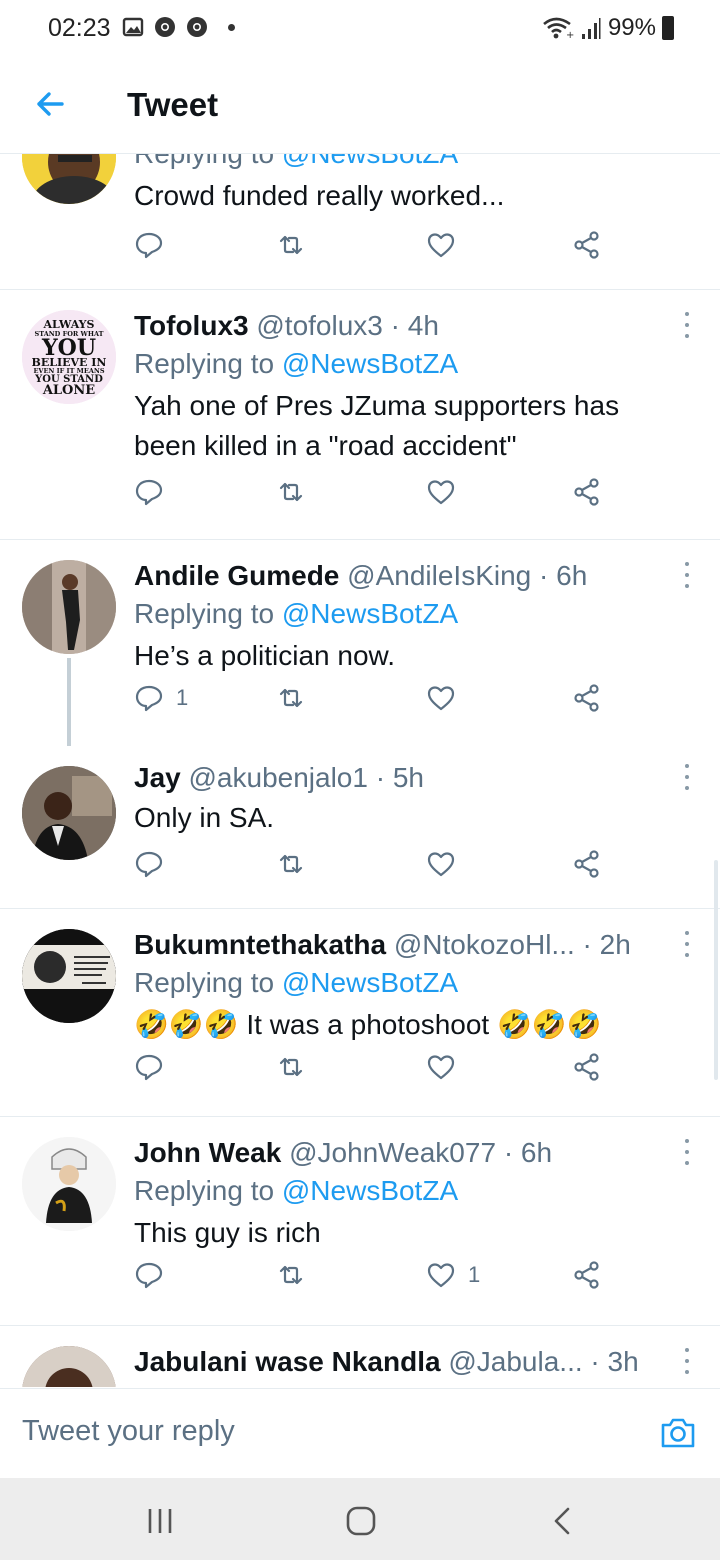 This screenshot has height=1560, width=720. Describe the element at coordinates (191, 325) in the screenshot. I see `author-name: Tofolux3` at that location.